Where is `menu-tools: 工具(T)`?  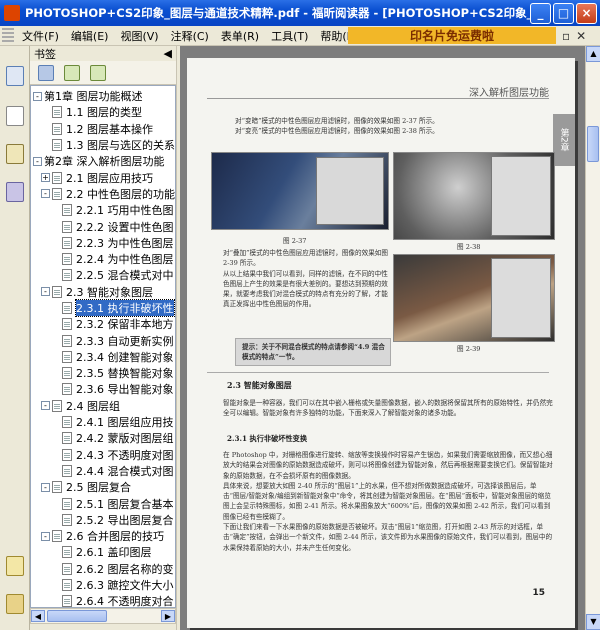 menu-tools: 工具(T) is located at coordinates (289, 36).